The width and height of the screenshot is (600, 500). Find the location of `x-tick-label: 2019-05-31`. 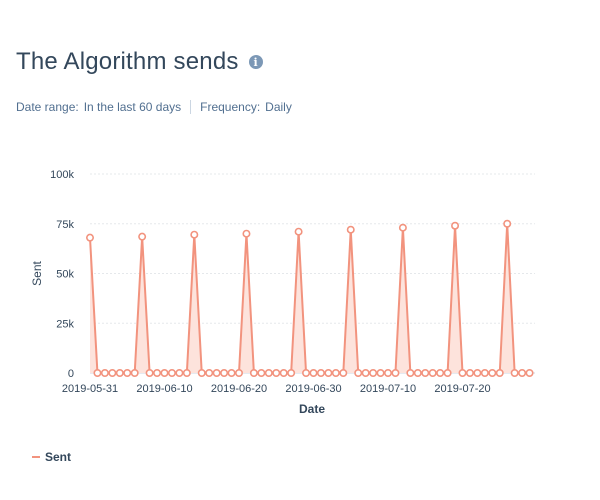

x-tick-label: 2019-05-31 is located at coordinates (90, 389).